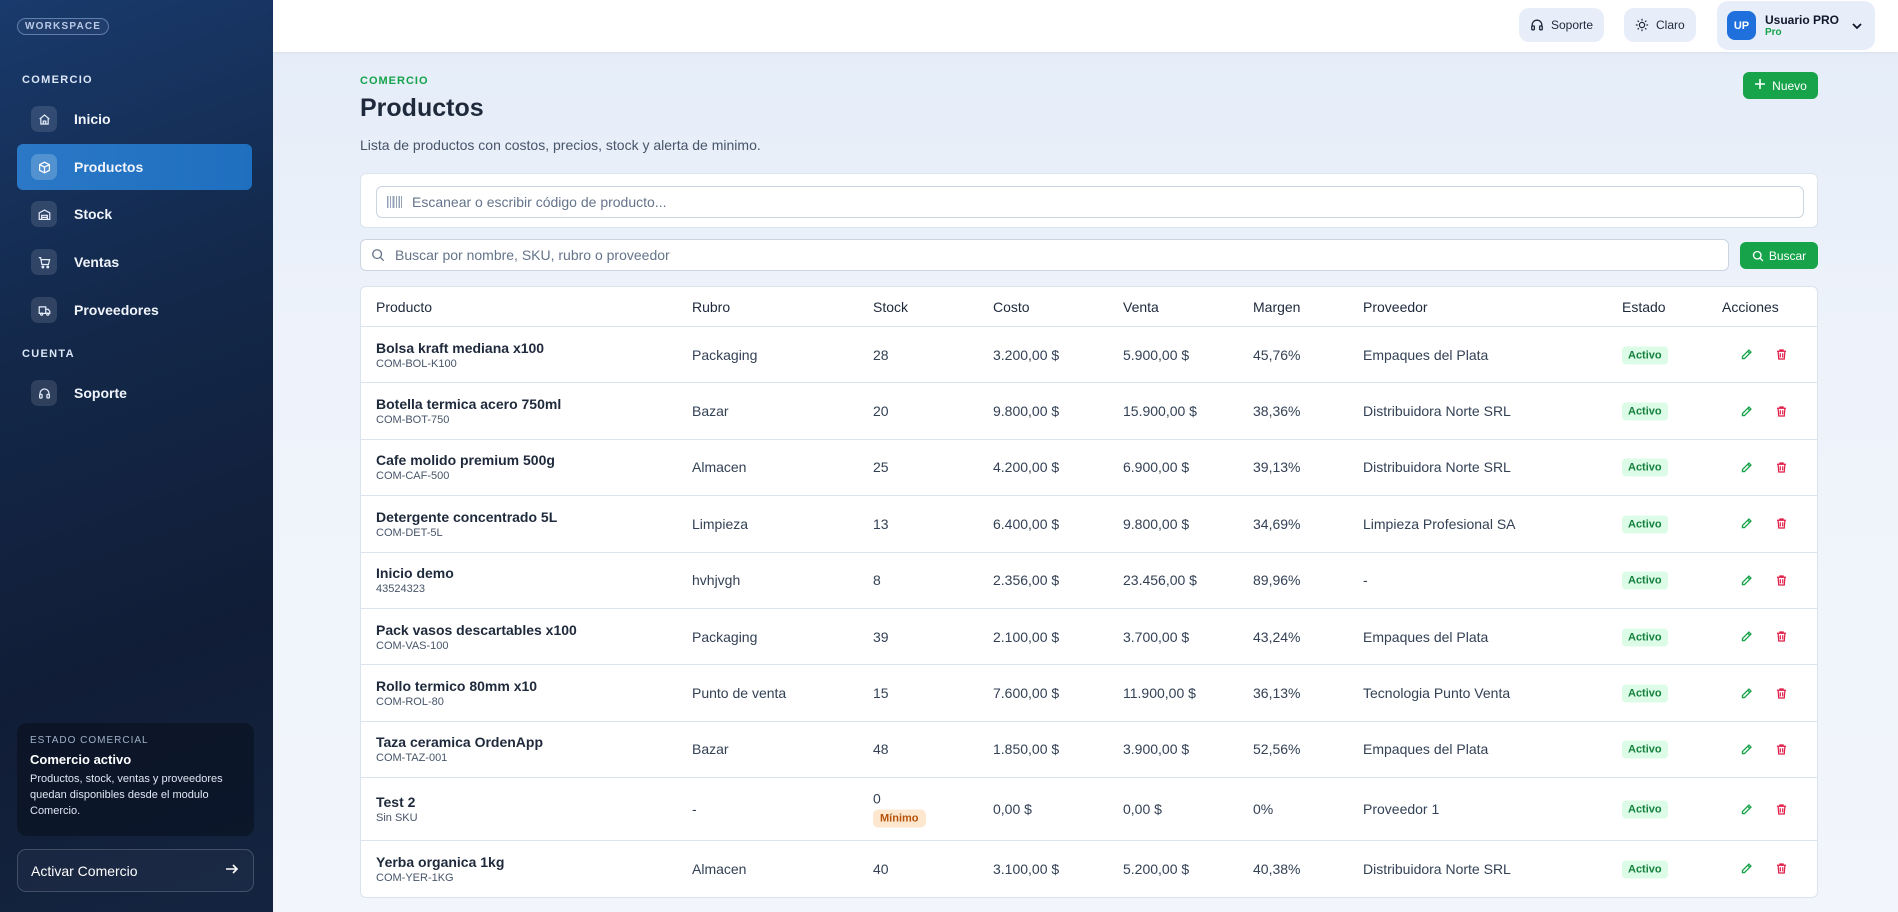 This screenshot has height=912, width=1898. Describe the element at coordinates (44, 119) in the screenshot. I see `home-icon` at that location.